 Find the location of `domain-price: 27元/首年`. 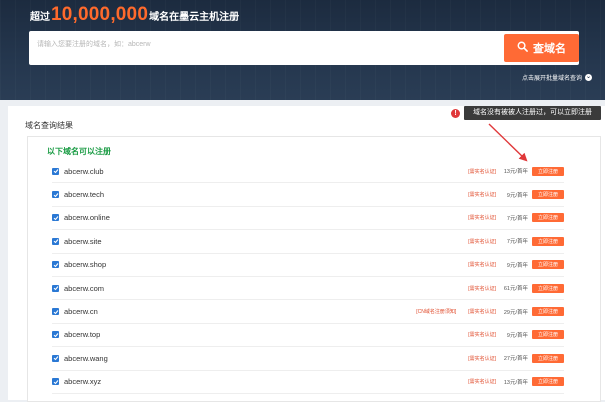

domain-price: 27元/首年 is located at coordinates (515, 359).